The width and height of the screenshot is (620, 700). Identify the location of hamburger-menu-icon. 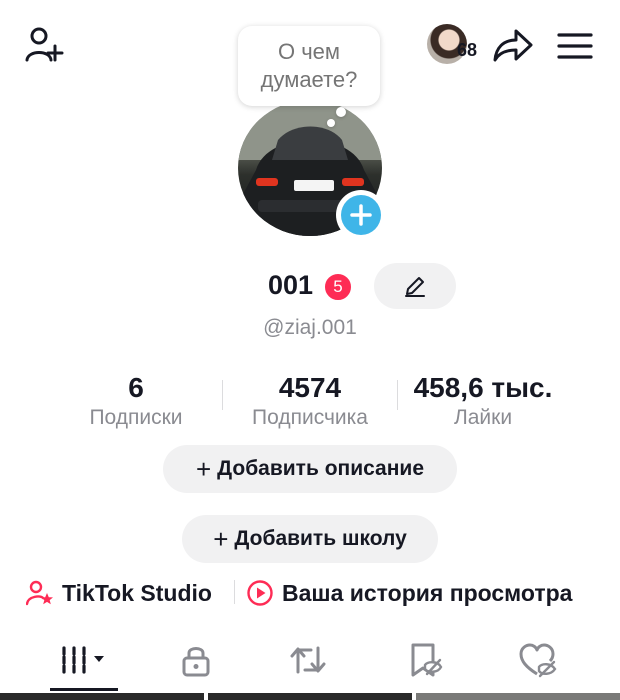
(575, 46).